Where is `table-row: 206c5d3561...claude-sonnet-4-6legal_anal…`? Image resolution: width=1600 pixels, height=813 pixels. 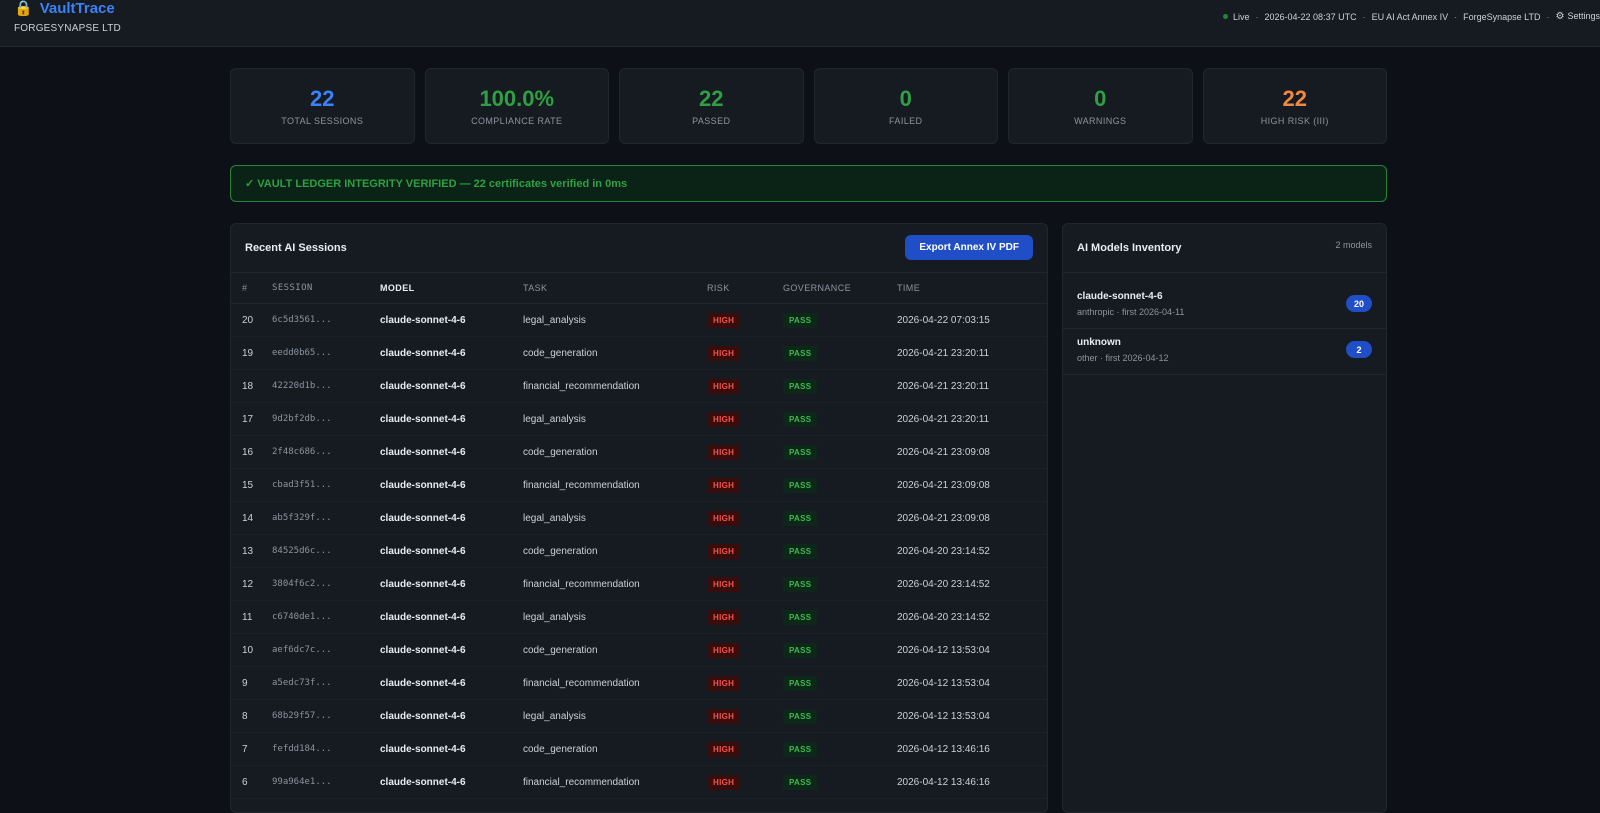 table-row: 206c5d3561...claude-sonnet-4-6legal_anal… is located at coordinates (639, 320).